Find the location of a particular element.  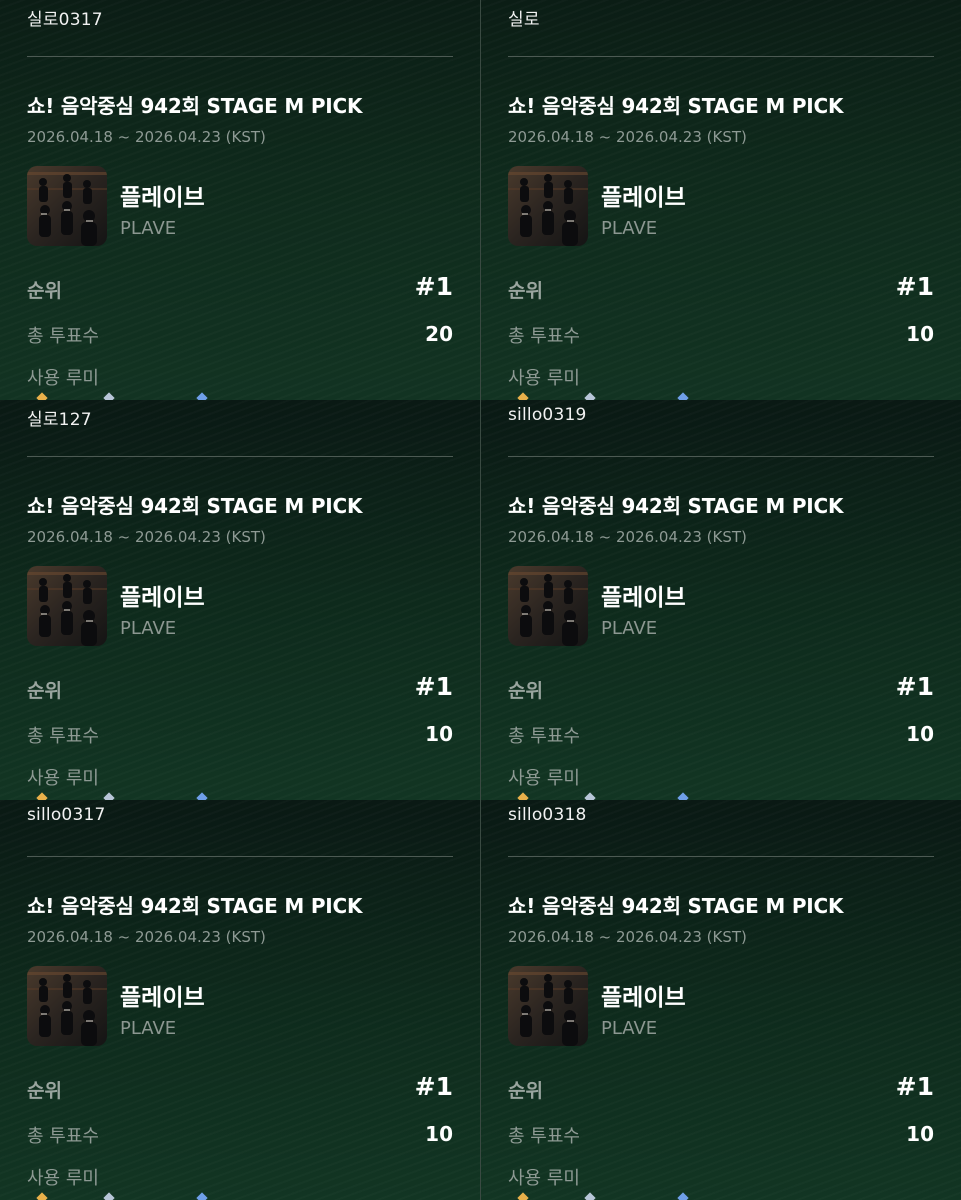

user-id: sillo0318 is located at coordinates (547, 815).